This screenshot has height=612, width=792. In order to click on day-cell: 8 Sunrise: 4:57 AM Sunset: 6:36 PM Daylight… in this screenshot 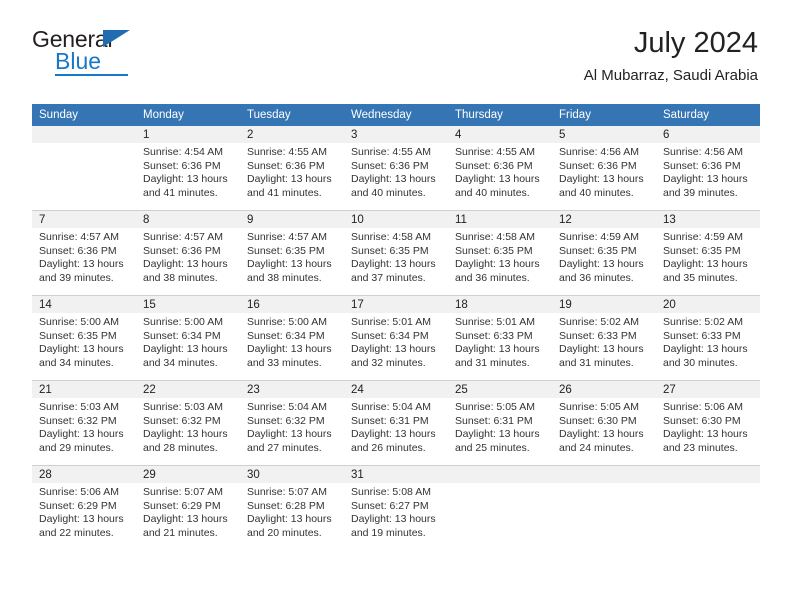, I will do `click(188, 253)`.